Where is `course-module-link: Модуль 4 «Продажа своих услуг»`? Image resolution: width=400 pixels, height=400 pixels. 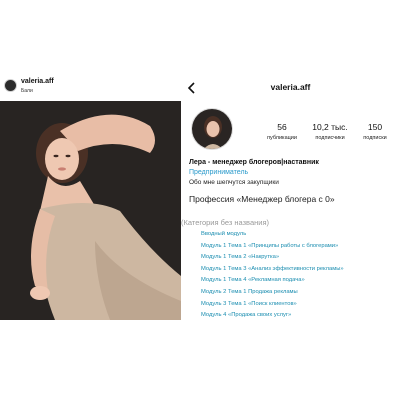
course-module-link: Модуль 4 «Продажа своих услуг» is located at coordinates (272, 316).